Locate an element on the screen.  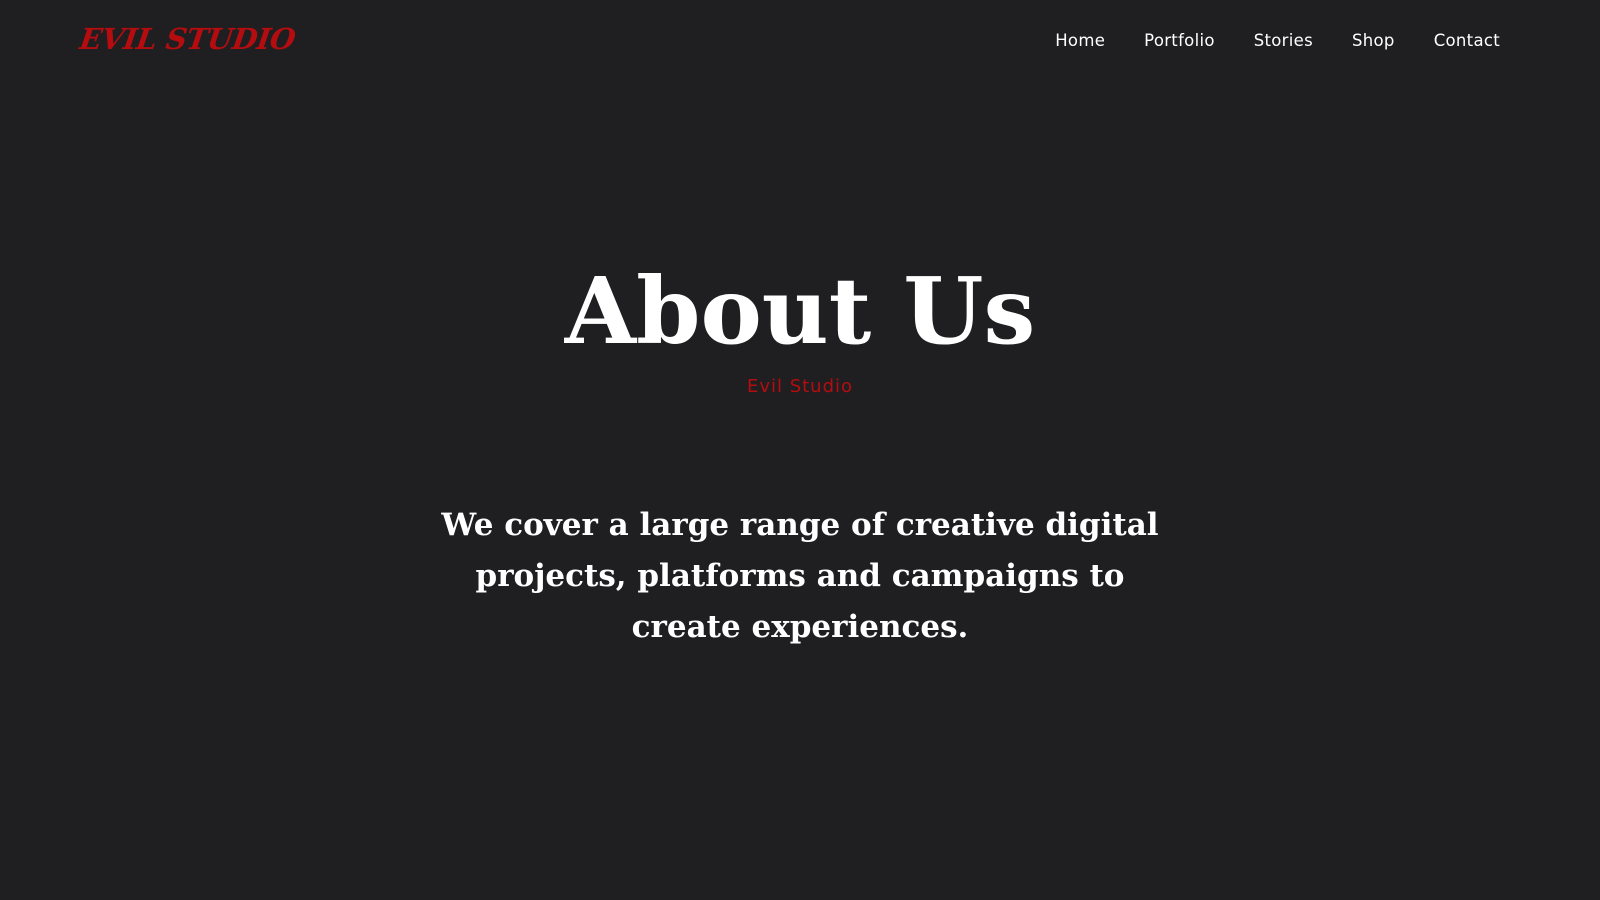
nav-home-link: Home is located at coordinates (1080, 40).